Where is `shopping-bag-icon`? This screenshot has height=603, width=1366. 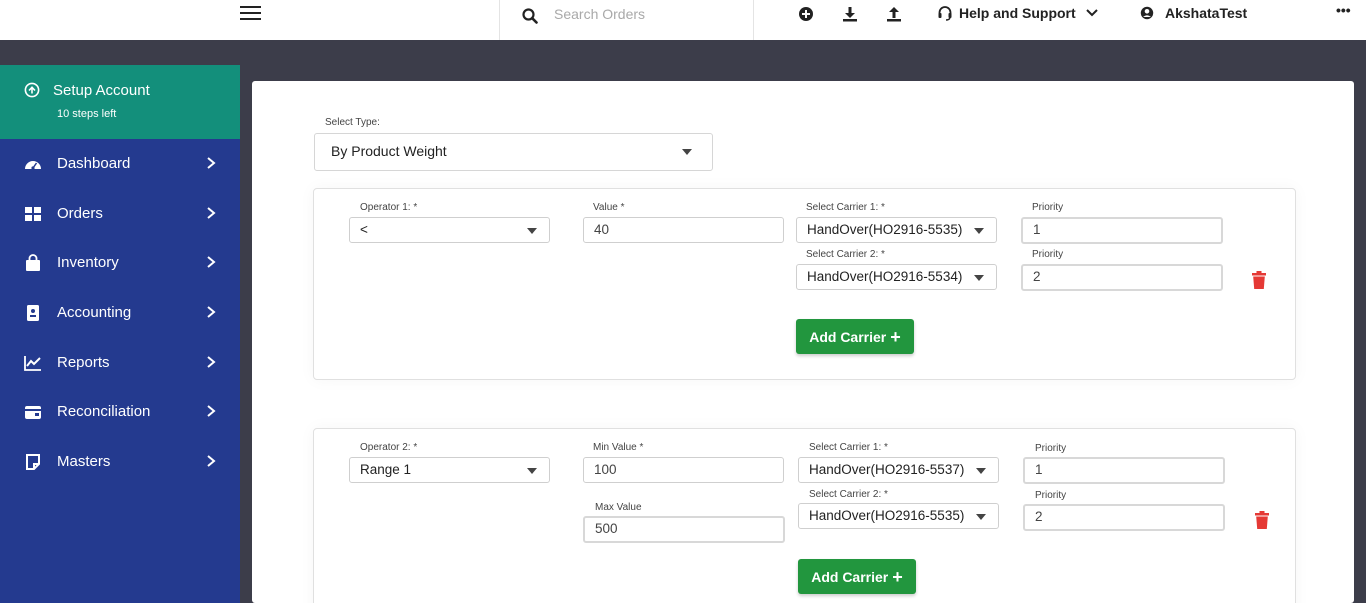
shopping-bag-icon is located at coordinates (33, 263).